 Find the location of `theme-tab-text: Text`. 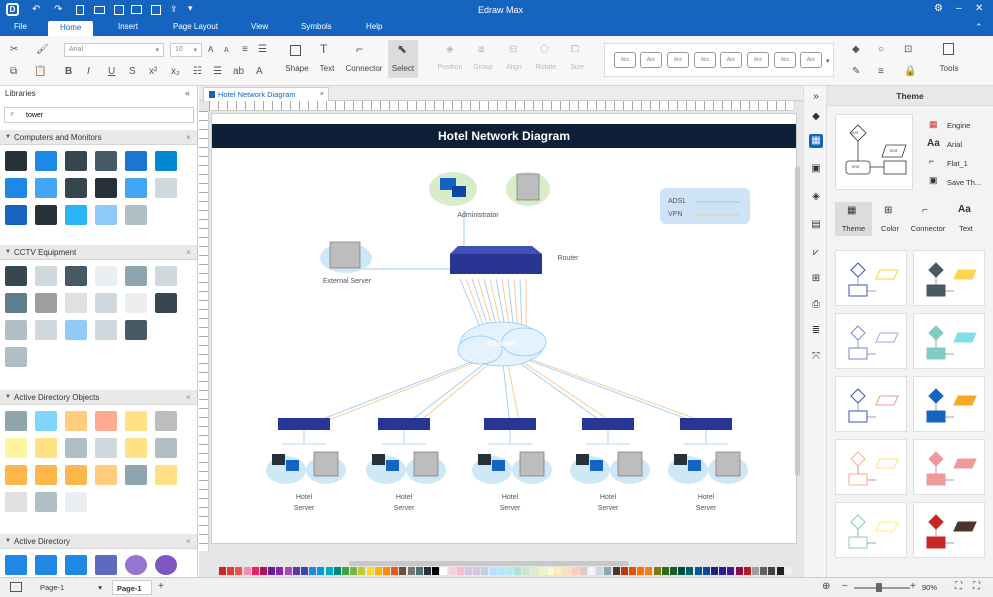

theme-tab-text: Text is located at coordinates (966, 228).